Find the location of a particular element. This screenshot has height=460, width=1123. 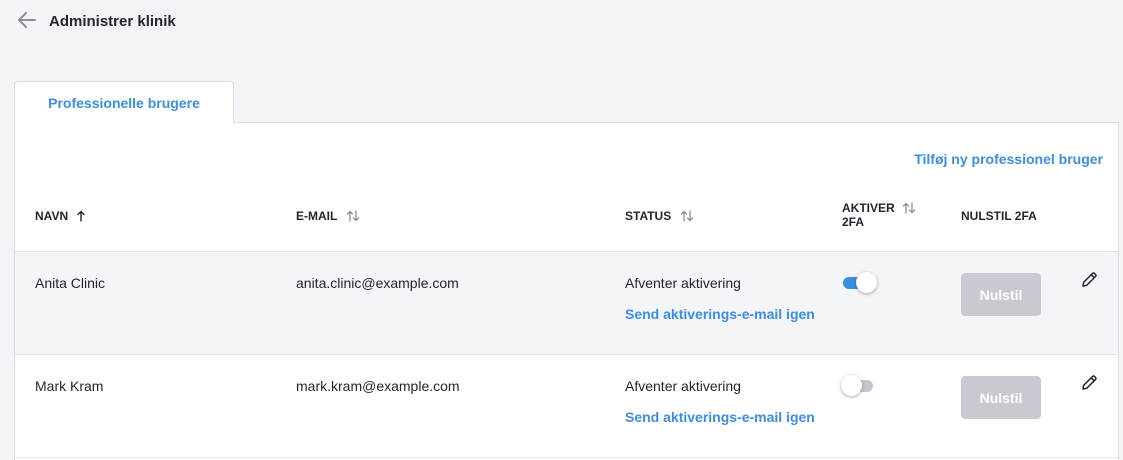

column-header-aktiver-2fa: AKTIVER 2FA is located at coordinates (879, 215).